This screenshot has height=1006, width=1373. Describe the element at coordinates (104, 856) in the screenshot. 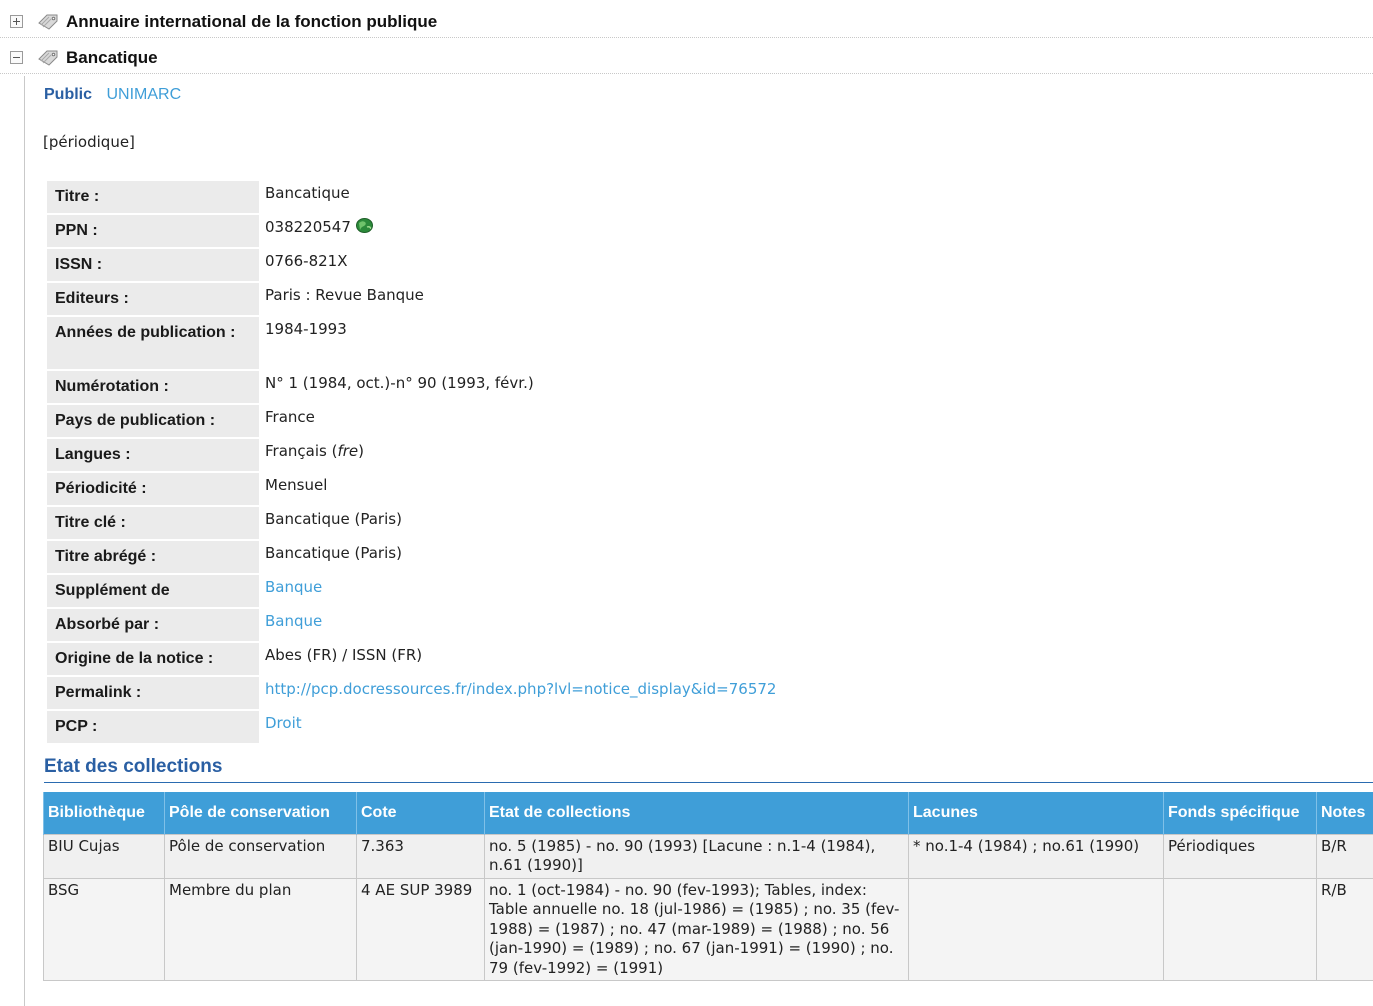

I see `cell-bibliotheque: BIU Cujas` at that location.